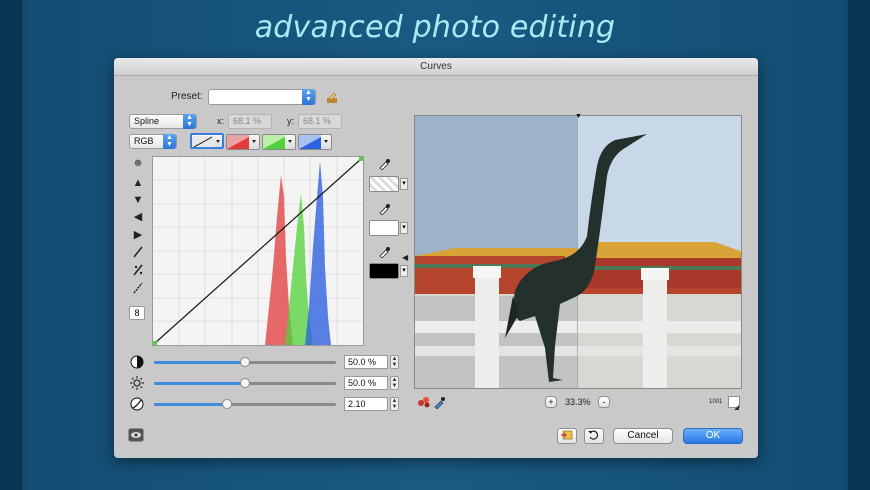  I want to click on gamma-slider-fill, so click(190, 404).